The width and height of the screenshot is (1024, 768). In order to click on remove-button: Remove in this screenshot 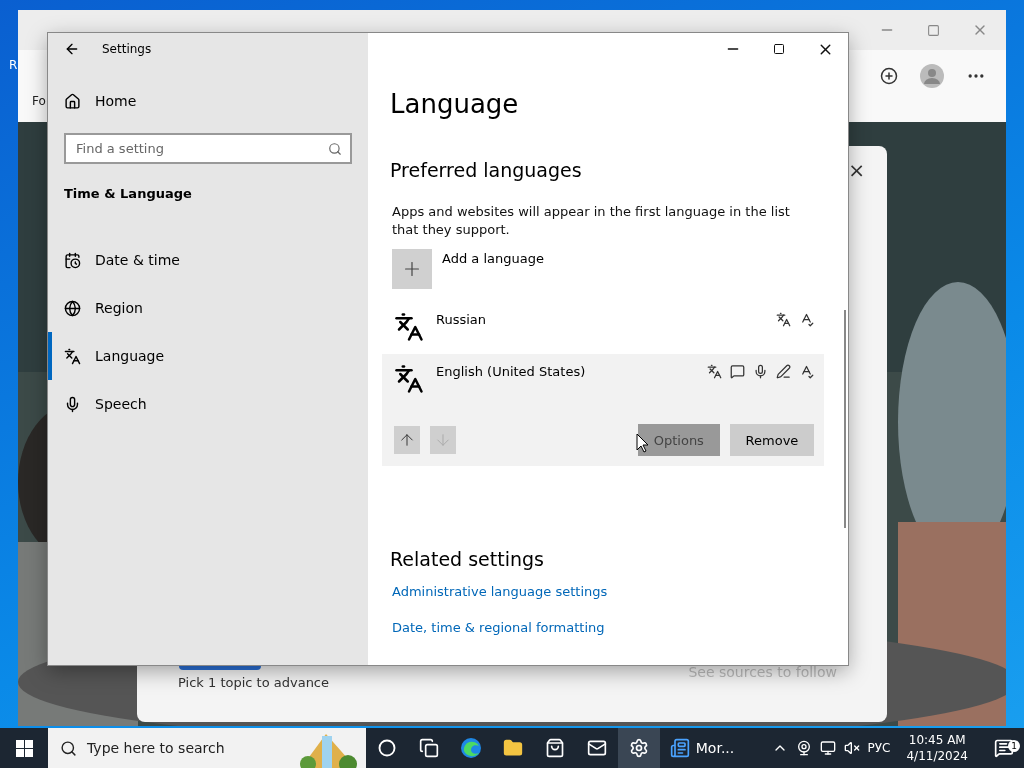, I will do `click(771, 440)`.